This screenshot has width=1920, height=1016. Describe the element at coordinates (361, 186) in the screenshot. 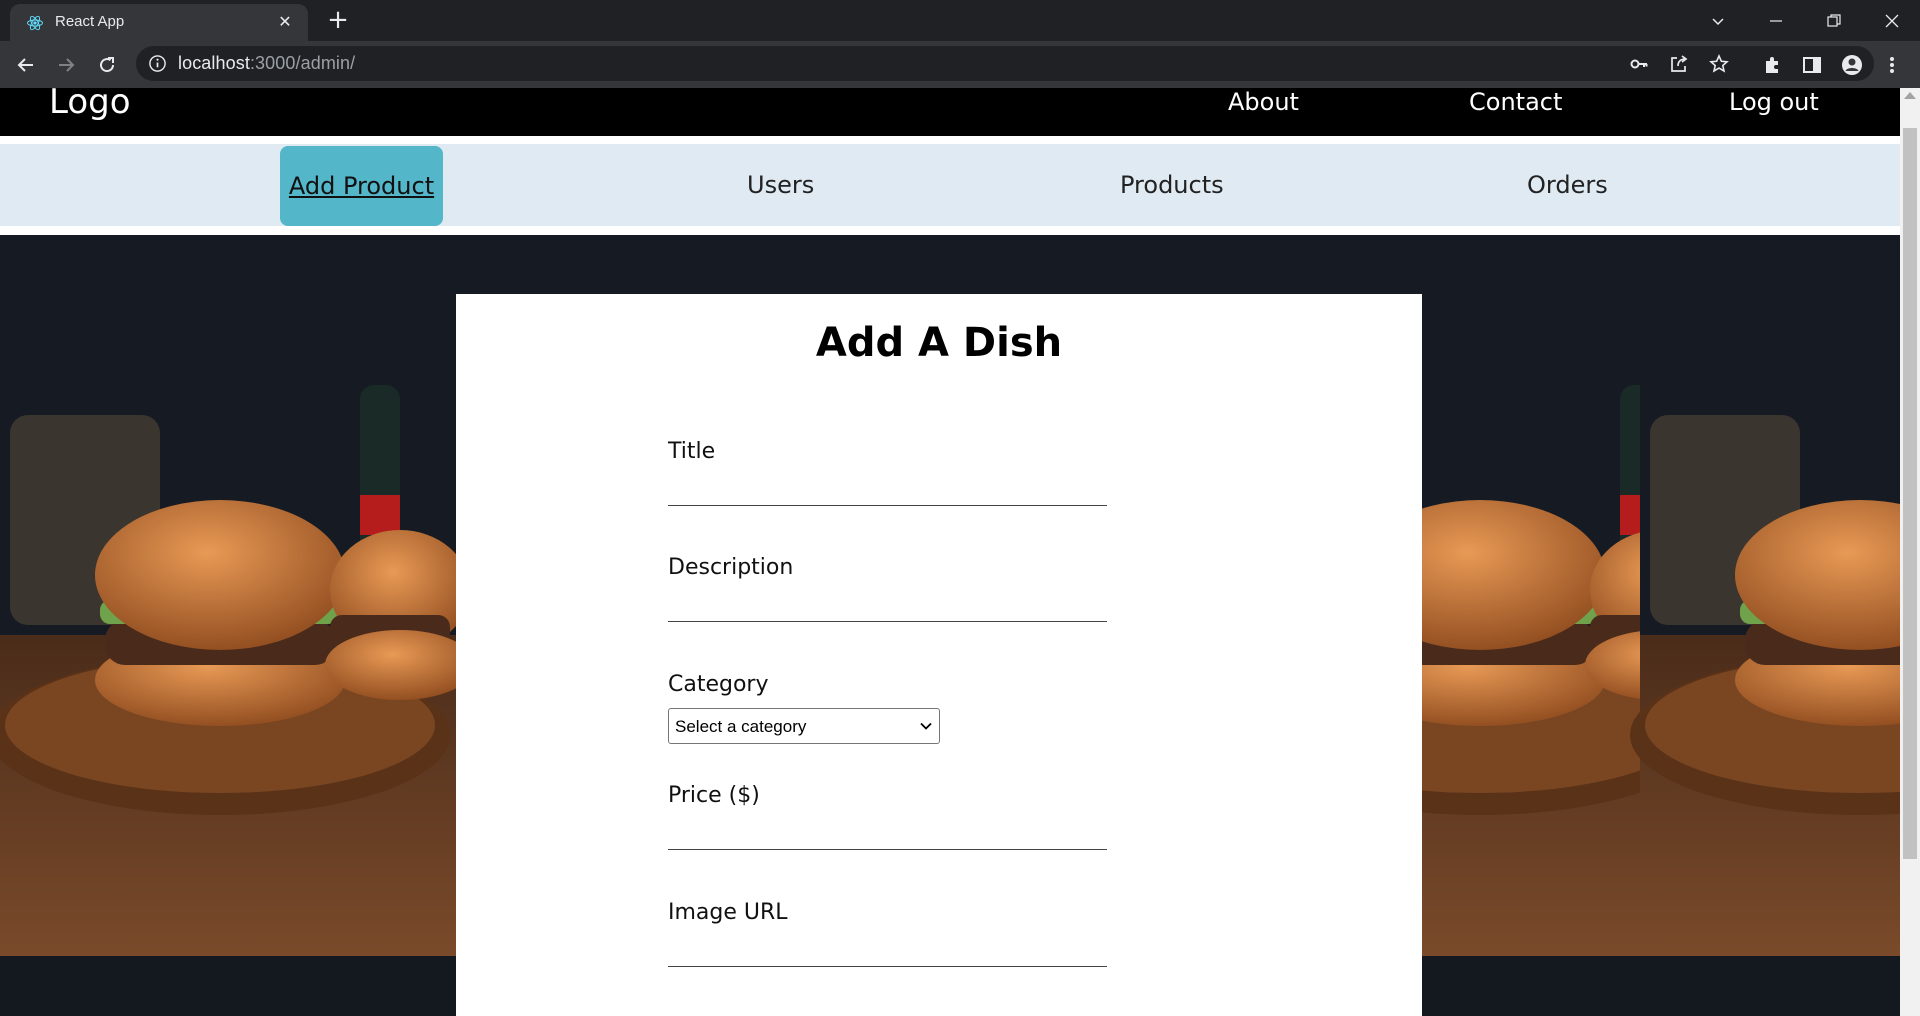

I see `admin-tab-add-product: Add Product` at that location.